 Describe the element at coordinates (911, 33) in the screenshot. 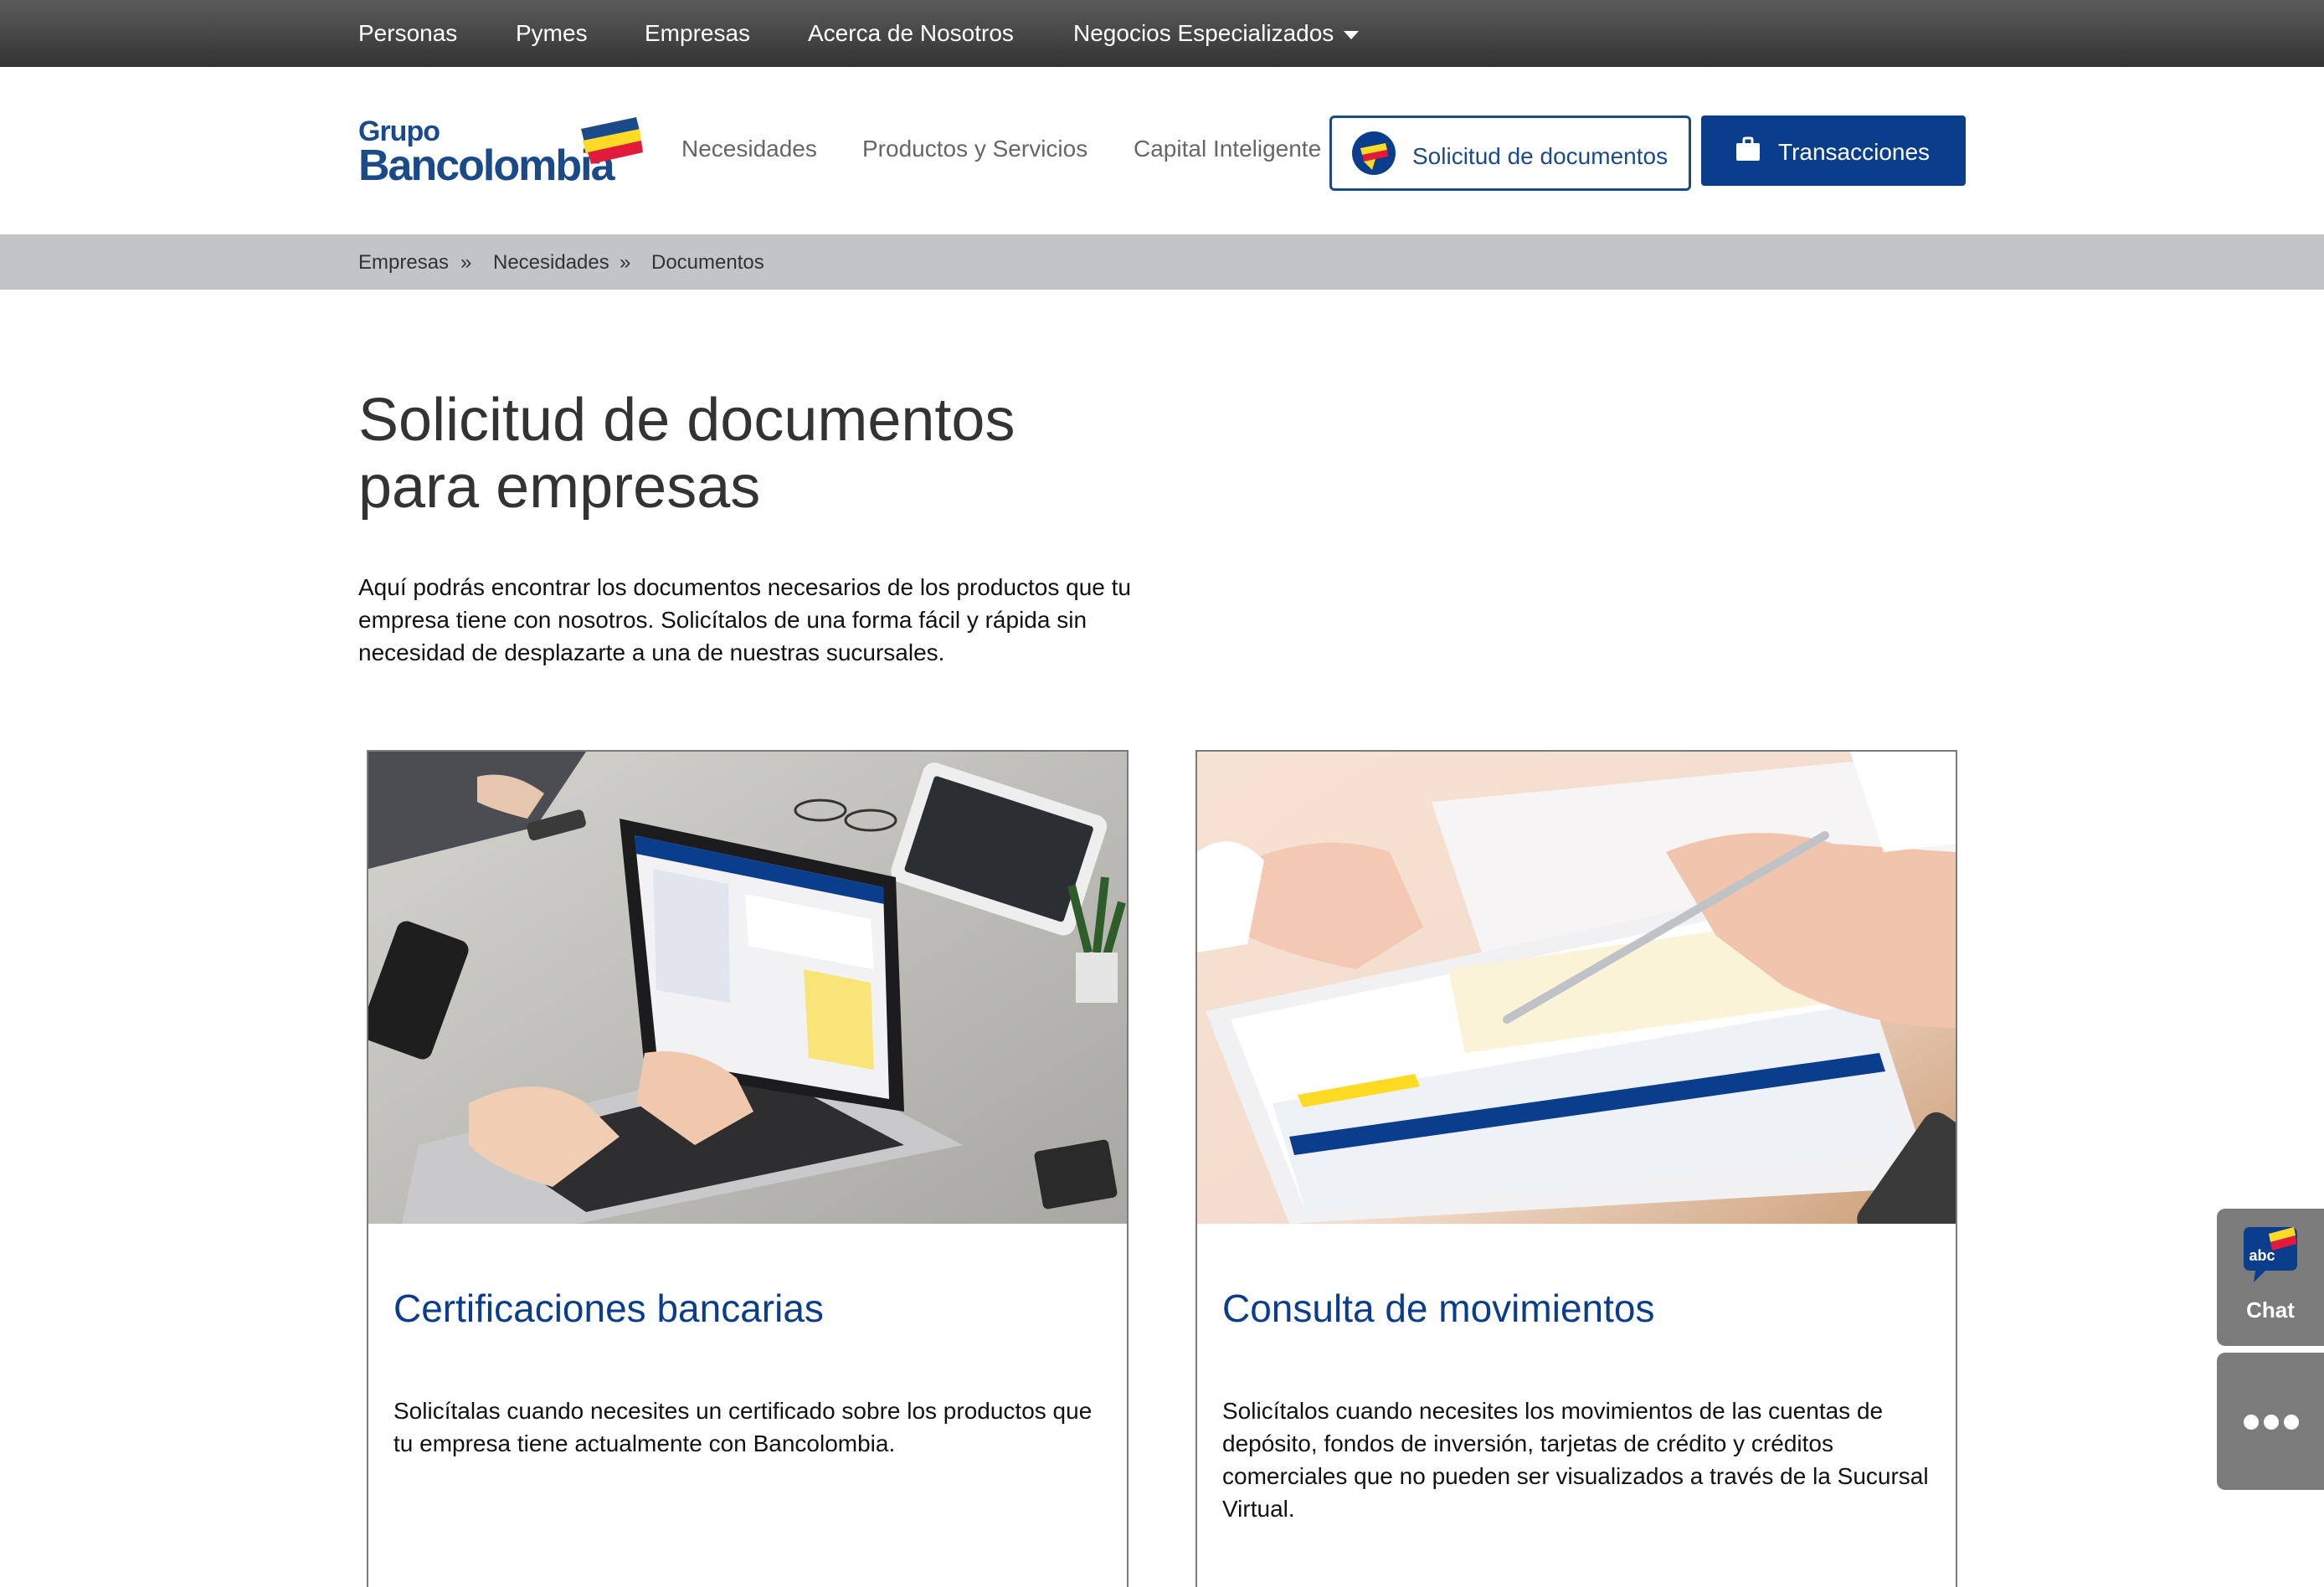

I see `topnav-item-acerca: Acerca de Nosotros` at that location.